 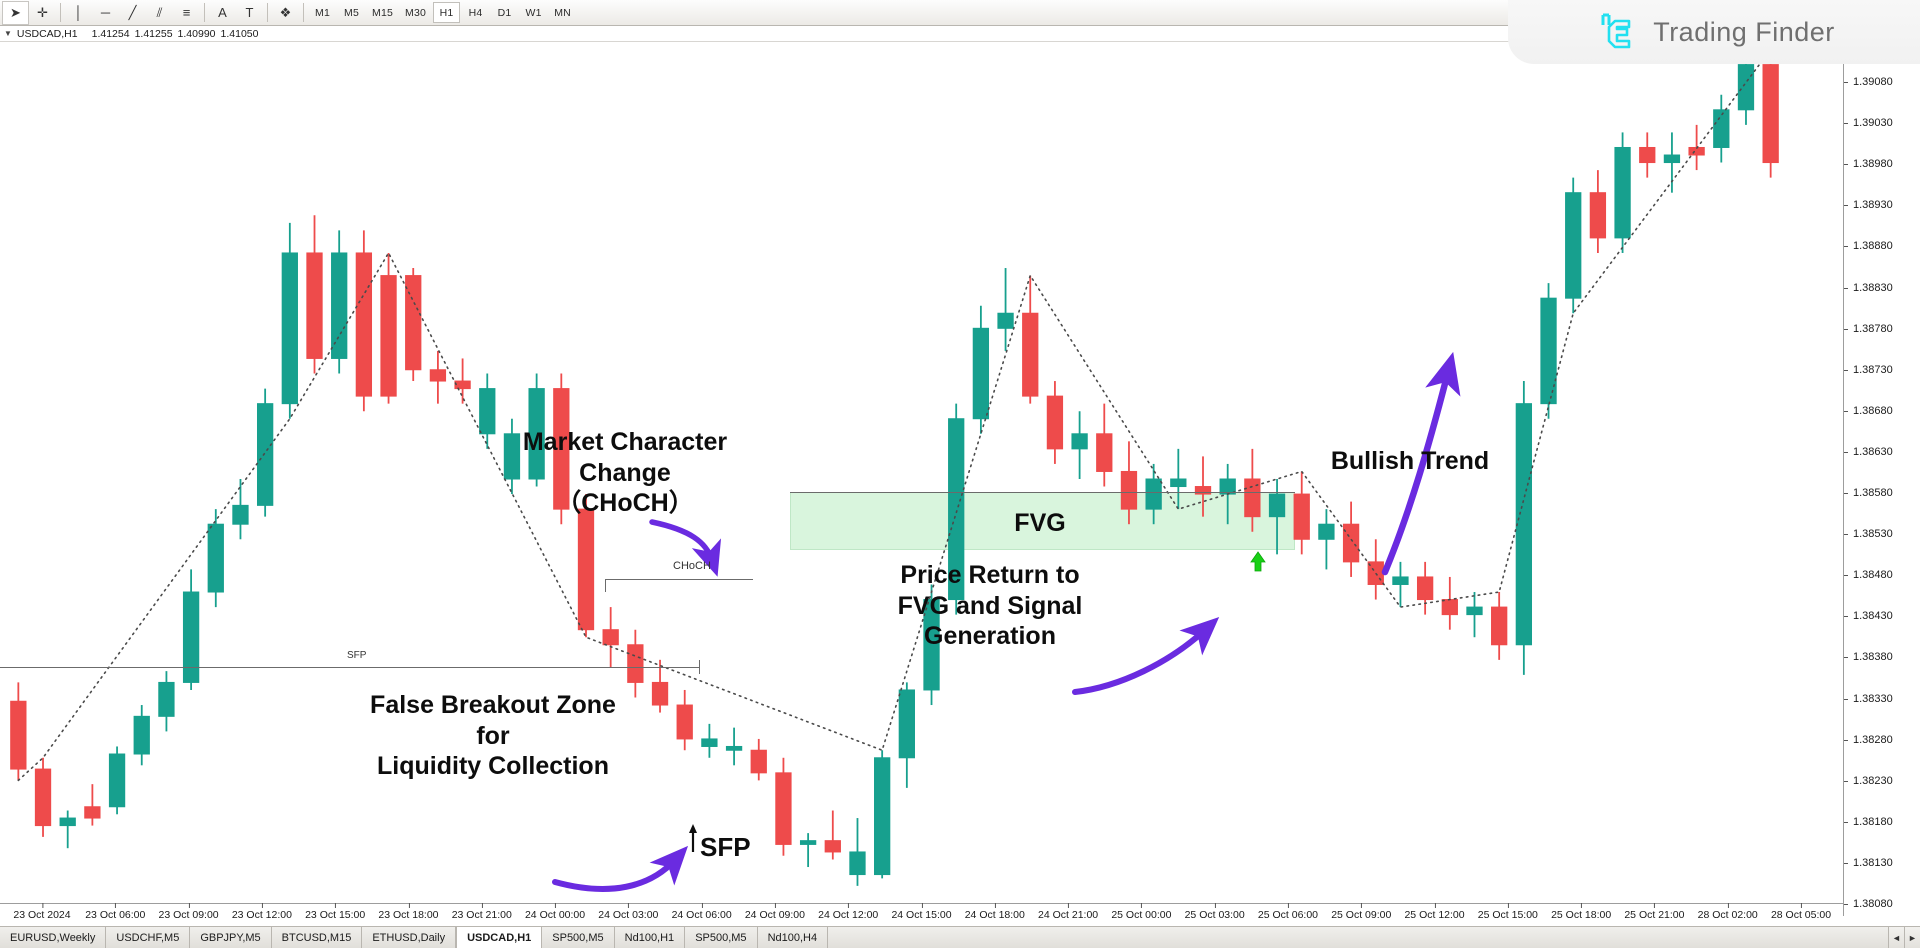 I want to click on chart-tab-usdcad-h1: USDCAD,H1, so click(x=499, y=937).